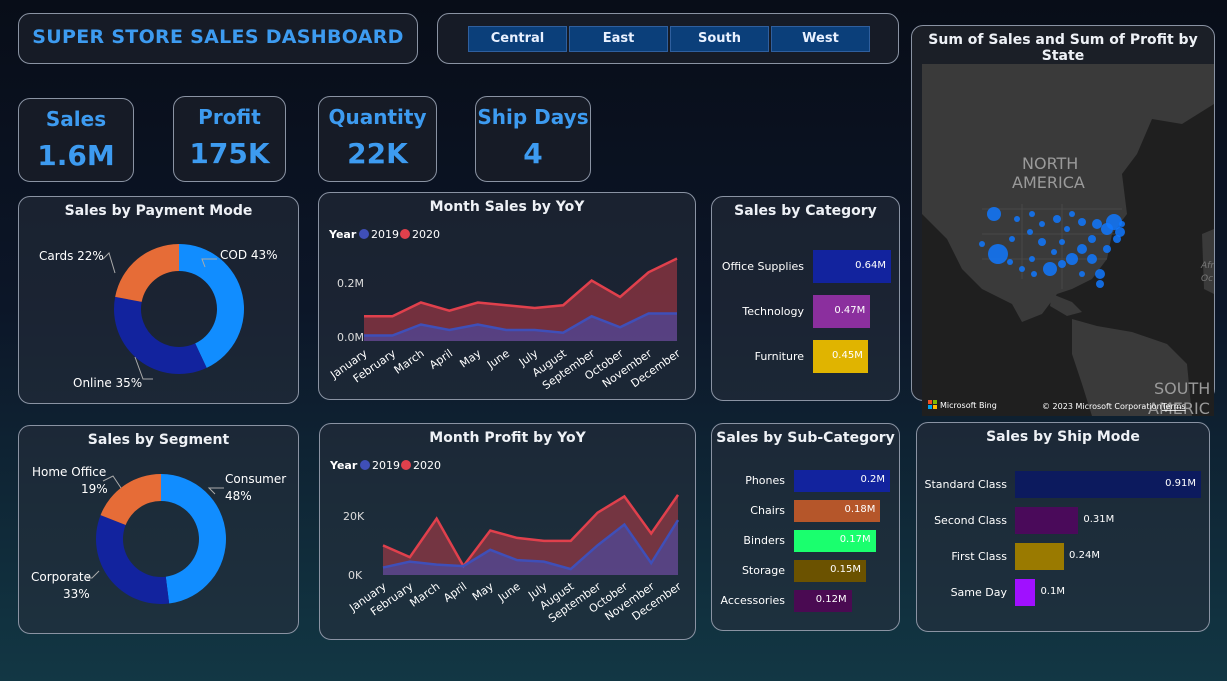 This screenshot has height=681, width=1227. Describe the element at coordinates (1063, 48) in the screenshot. I see `map-title: Sum of Sales and Sum of Profit by State` at that location.